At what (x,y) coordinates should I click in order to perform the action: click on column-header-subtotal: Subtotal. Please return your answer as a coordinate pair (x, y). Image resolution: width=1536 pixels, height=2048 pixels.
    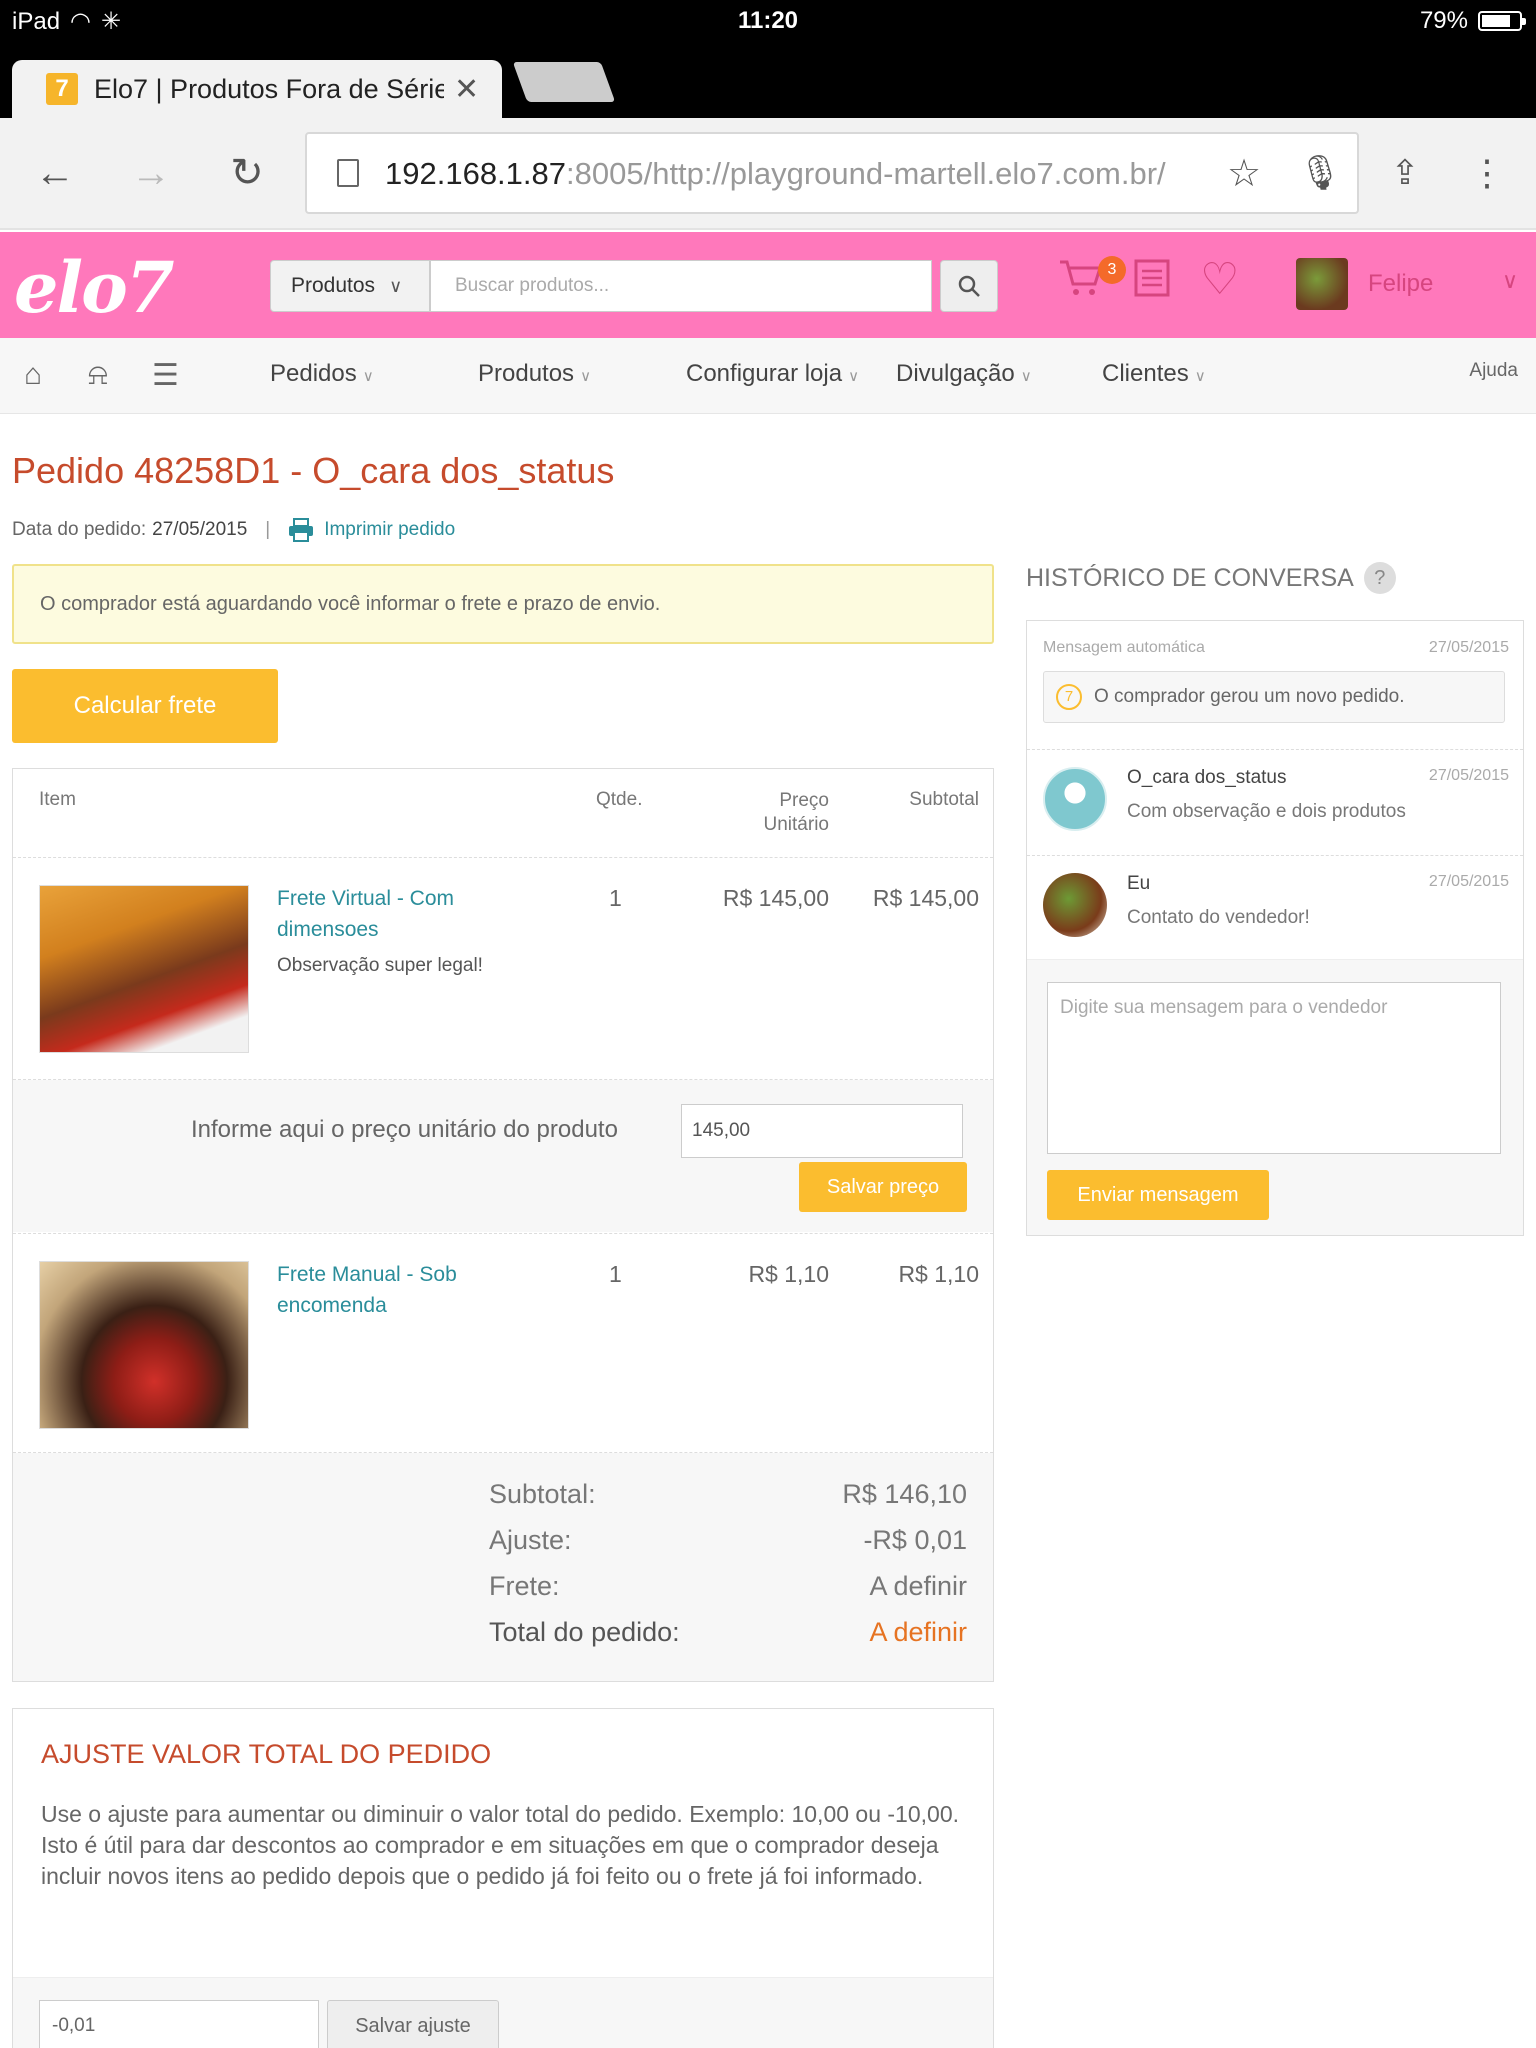
    Looking at the image, I should click on (944, 799).